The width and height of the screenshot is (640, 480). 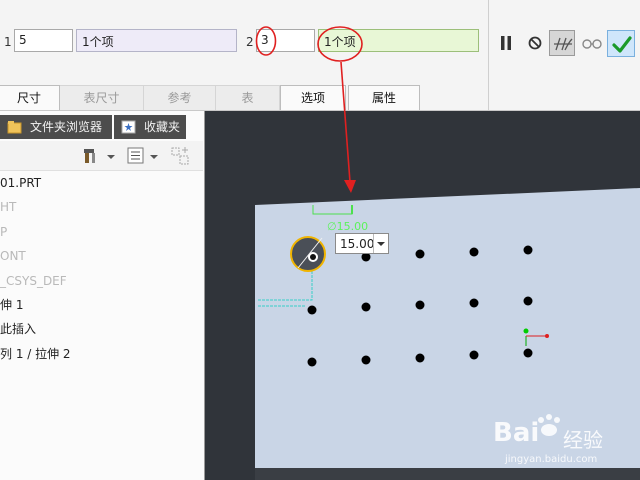 What do you see at coordinates (516, 433) in the screenshot?
I see `watermark-brand: Bai` at bounding box center [516, 433].